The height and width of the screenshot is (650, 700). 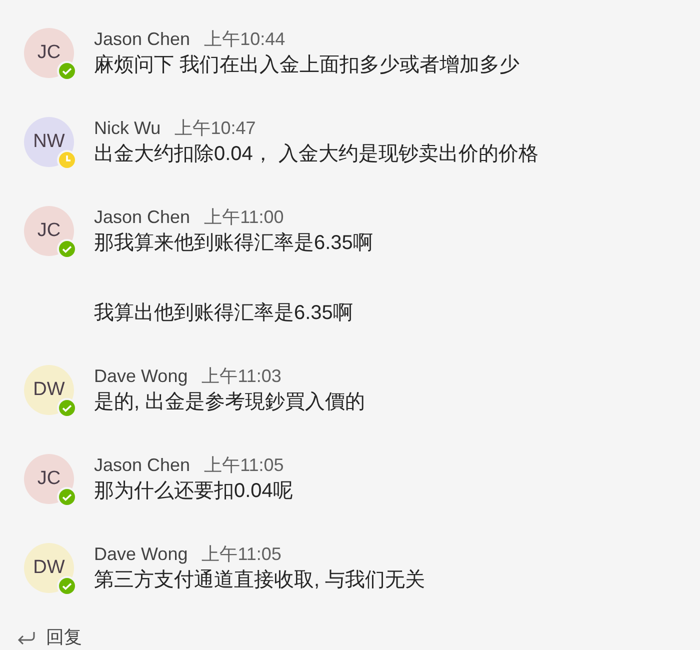 What do you see at coordinates (242, 376) in the screenshot?
I see `message-time: 上午11:03` at bounding box center [242, 376].